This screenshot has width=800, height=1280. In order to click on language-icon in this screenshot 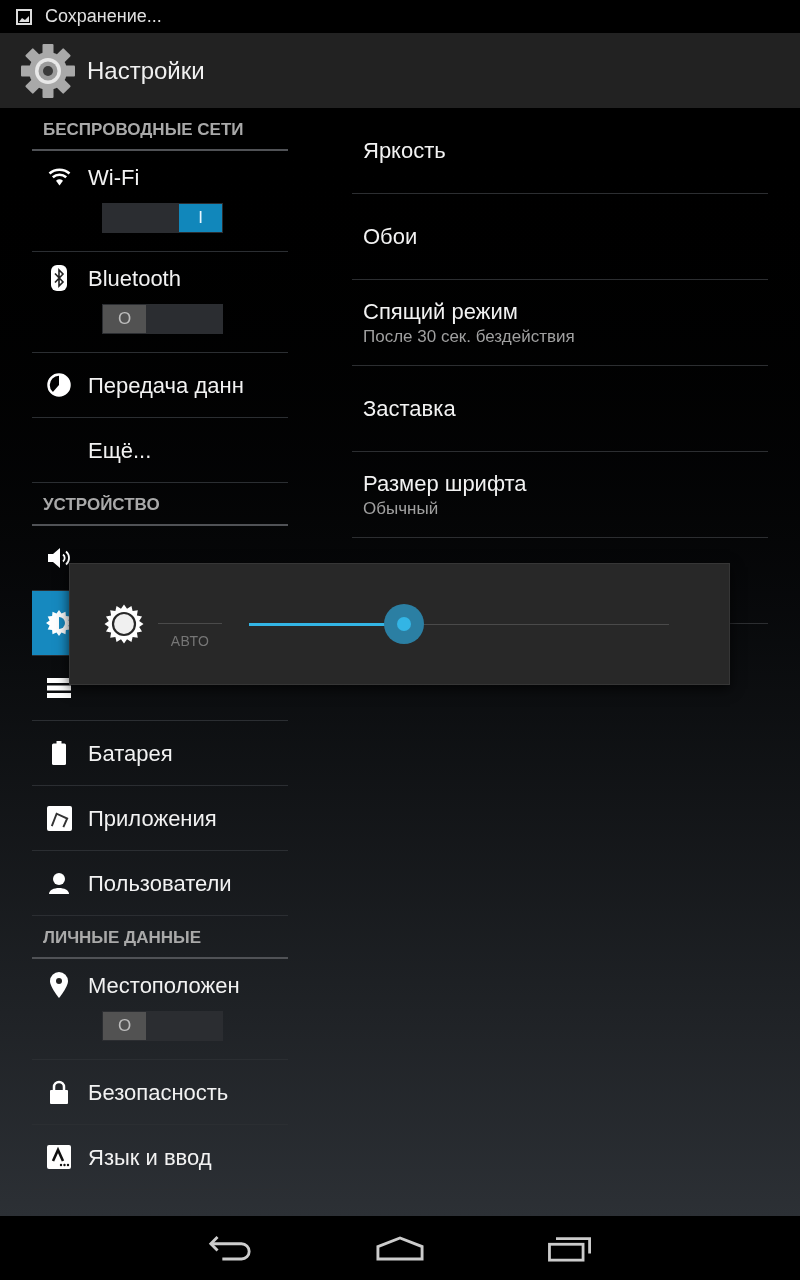, I will do `click(59, 1157)`.